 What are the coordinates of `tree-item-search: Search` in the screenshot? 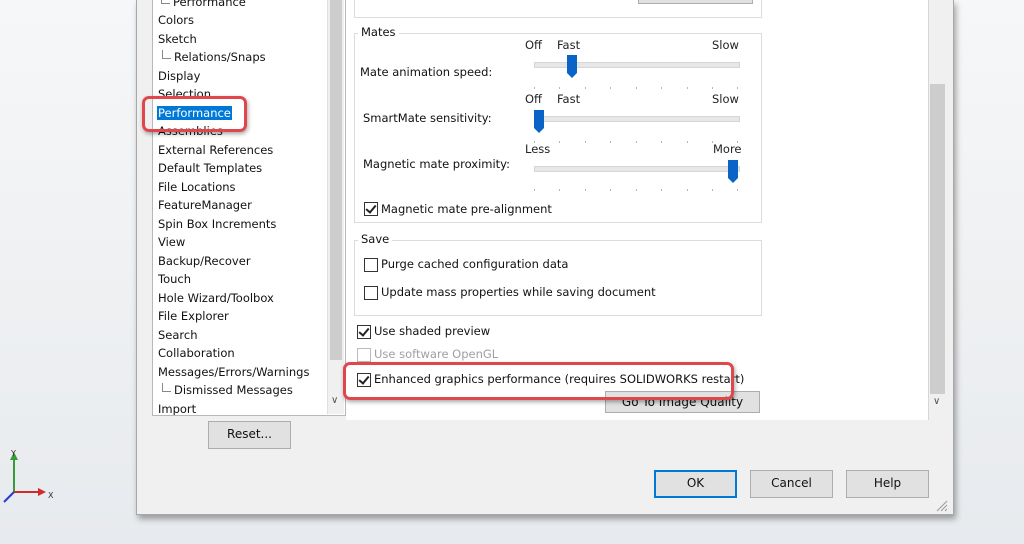 It's located at (178, 335).